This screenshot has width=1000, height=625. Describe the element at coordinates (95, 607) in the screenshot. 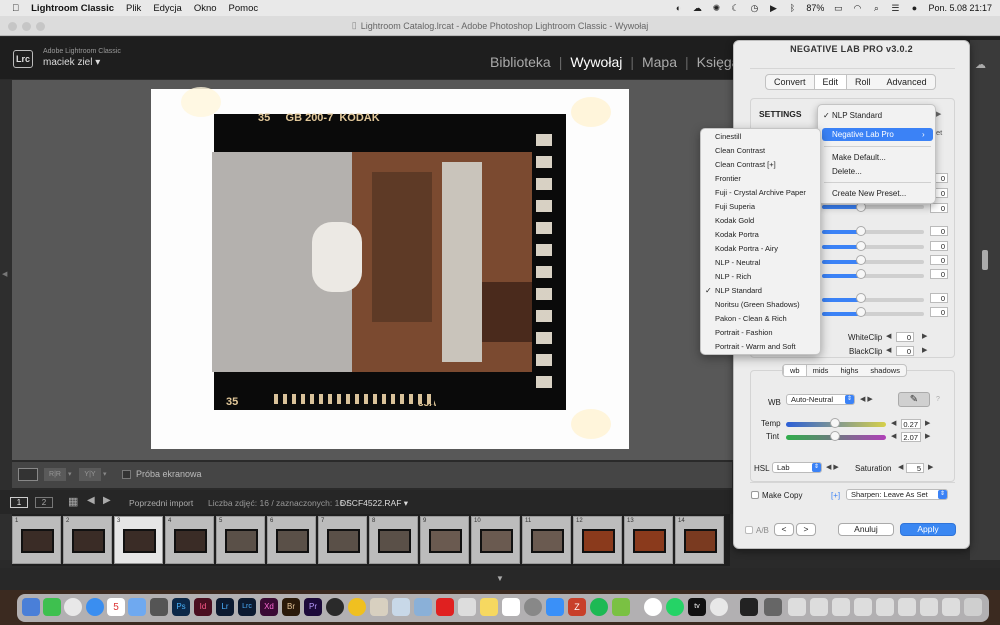

I see `safari-icon` at that location.